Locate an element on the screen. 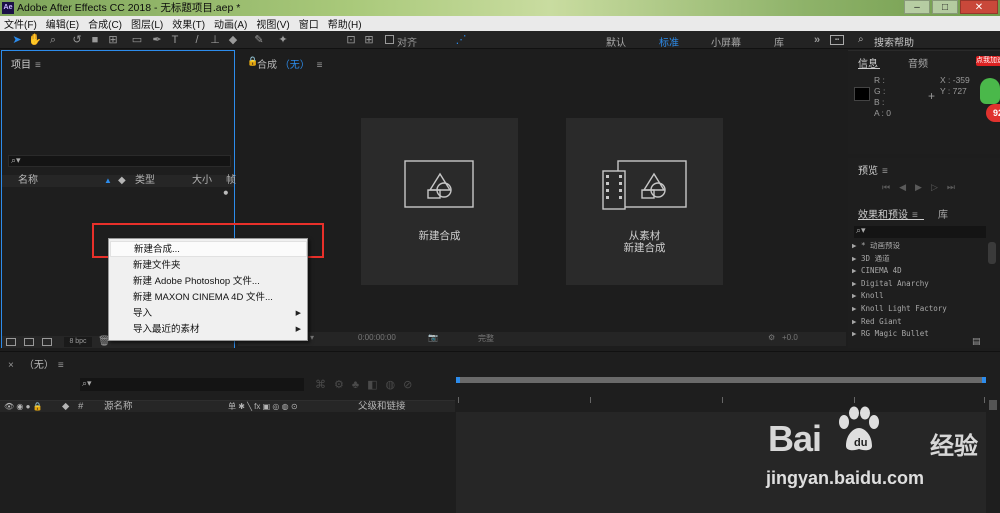 The width and height of the screenshot is (1000, 513). menu-view: 视图(V) is located at coordinates (272, 23).